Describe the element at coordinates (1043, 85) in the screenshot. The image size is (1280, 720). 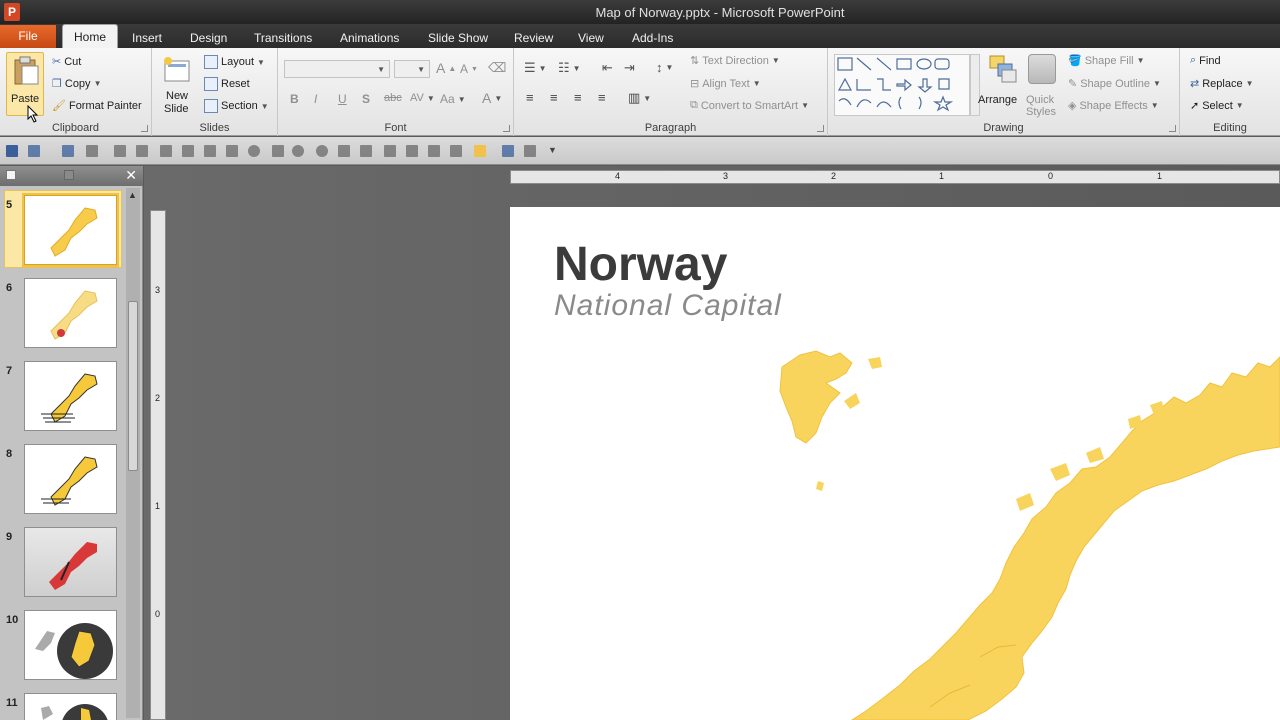
I see `quick-styles-button: Quick Styles` at that location.